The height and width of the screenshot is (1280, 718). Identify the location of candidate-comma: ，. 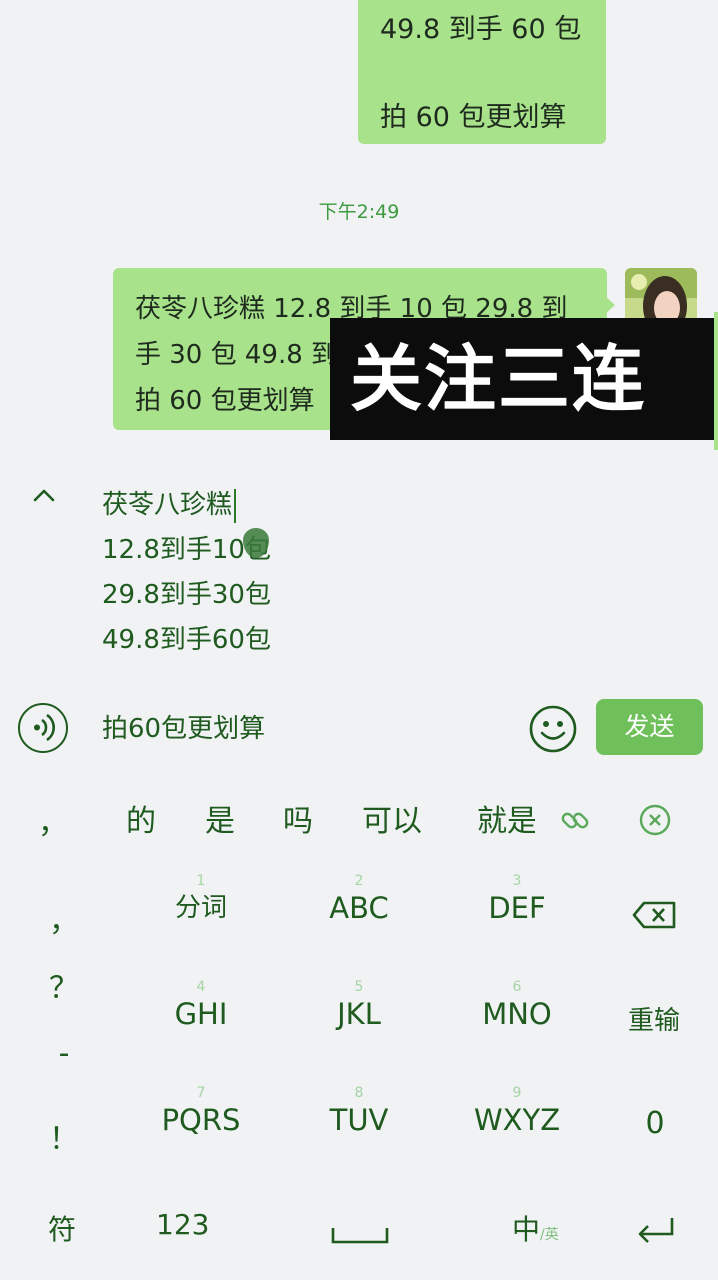
(53, 820).